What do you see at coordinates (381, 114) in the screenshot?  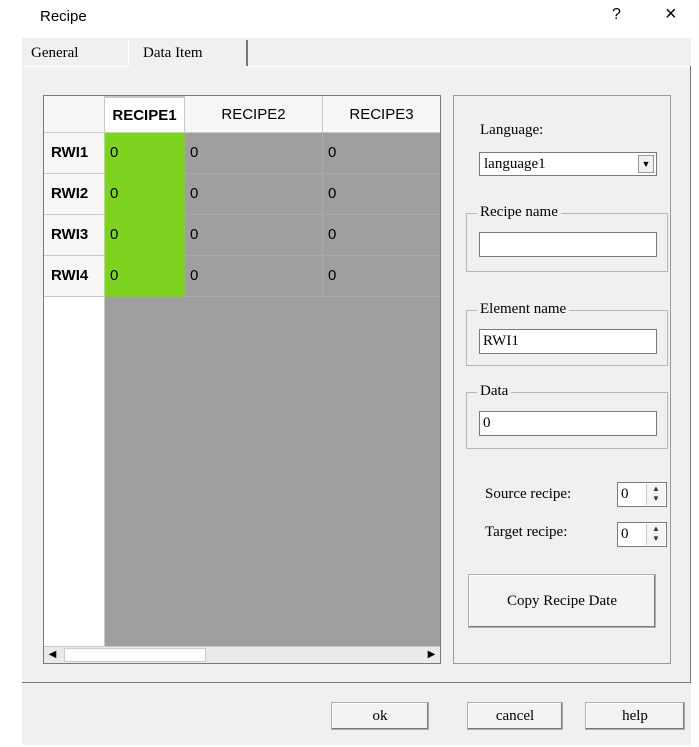 I see `column-header-recipe3: RECIPE3` at bounding box center [381, 114].